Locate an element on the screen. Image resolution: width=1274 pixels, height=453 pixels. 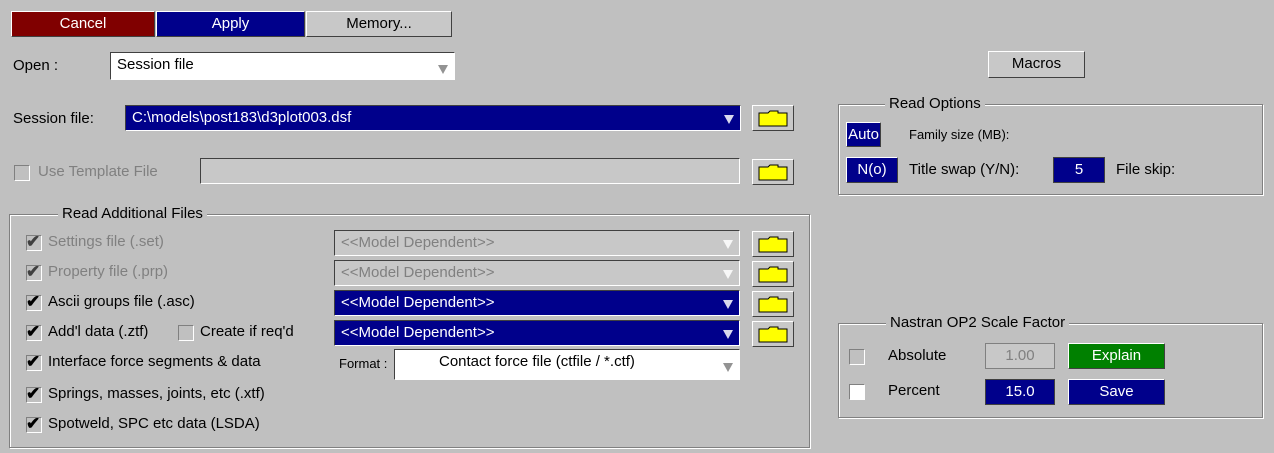
percent-checkbox is located at coordinates (857, 392).